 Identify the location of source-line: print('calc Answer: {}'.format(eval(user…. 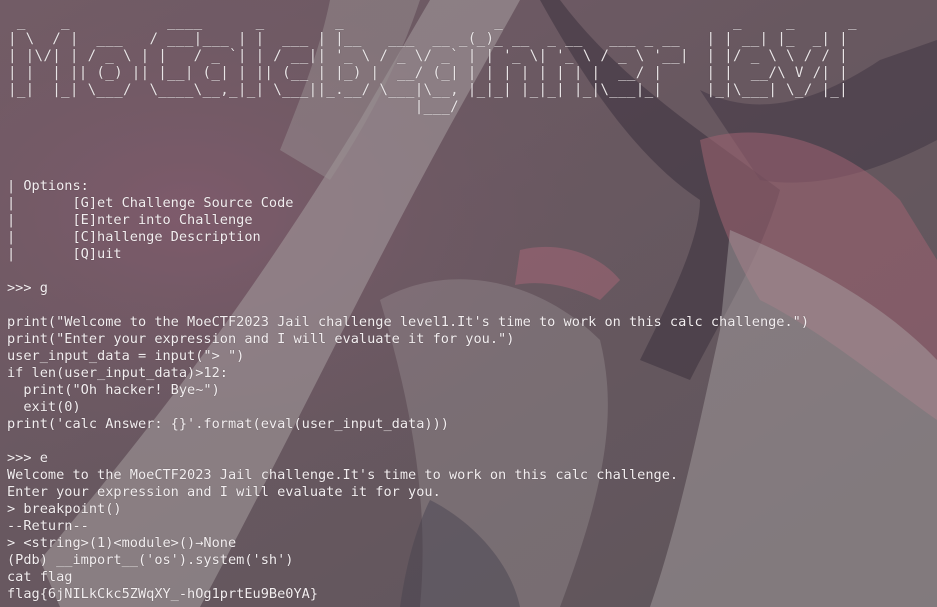
(228, 424).